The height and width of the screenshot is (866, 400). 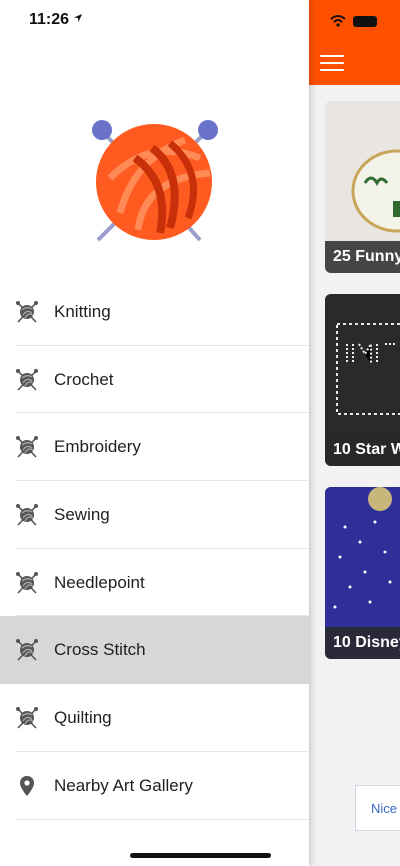 What do you see at coordinates (154, 718) in the screenshot?
I see `menu-item-quilting: Quilting` at bounding box center [154, 718].